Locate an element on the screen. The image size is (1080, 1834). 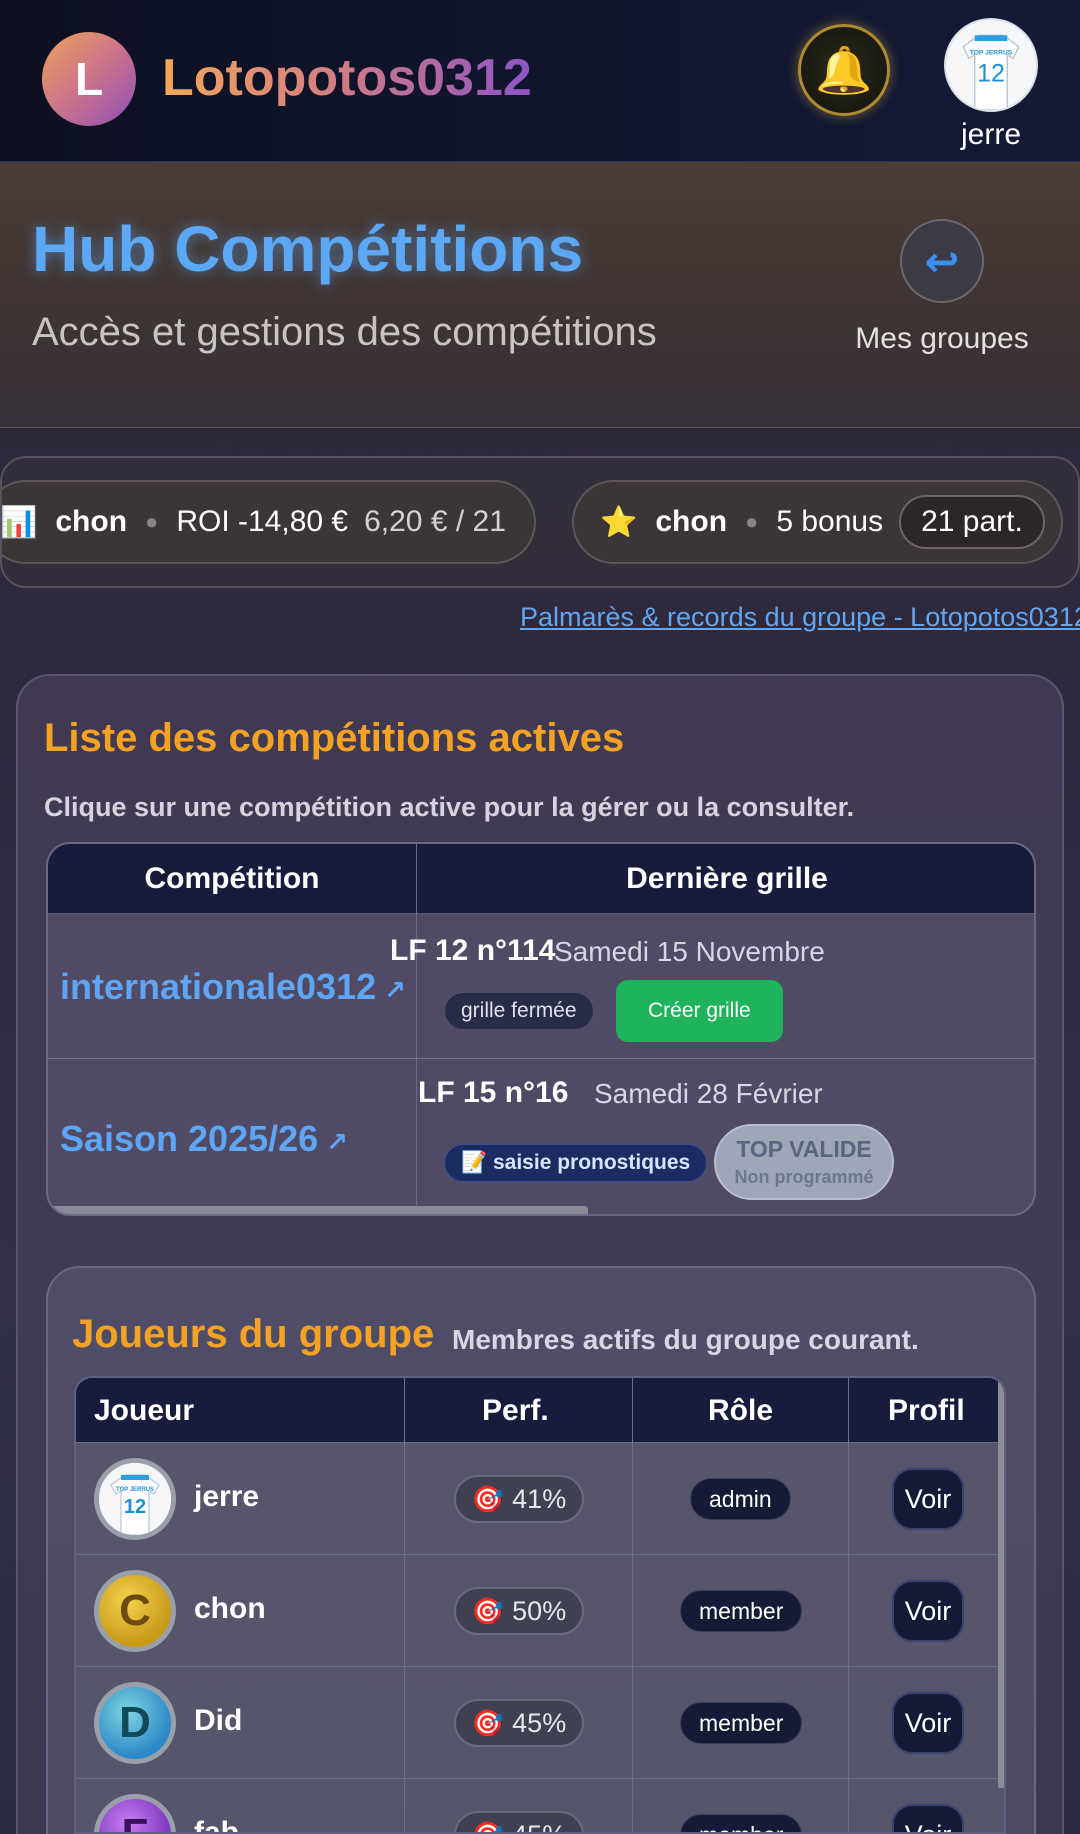
avatar: C is located at coordinates (135, 1611).